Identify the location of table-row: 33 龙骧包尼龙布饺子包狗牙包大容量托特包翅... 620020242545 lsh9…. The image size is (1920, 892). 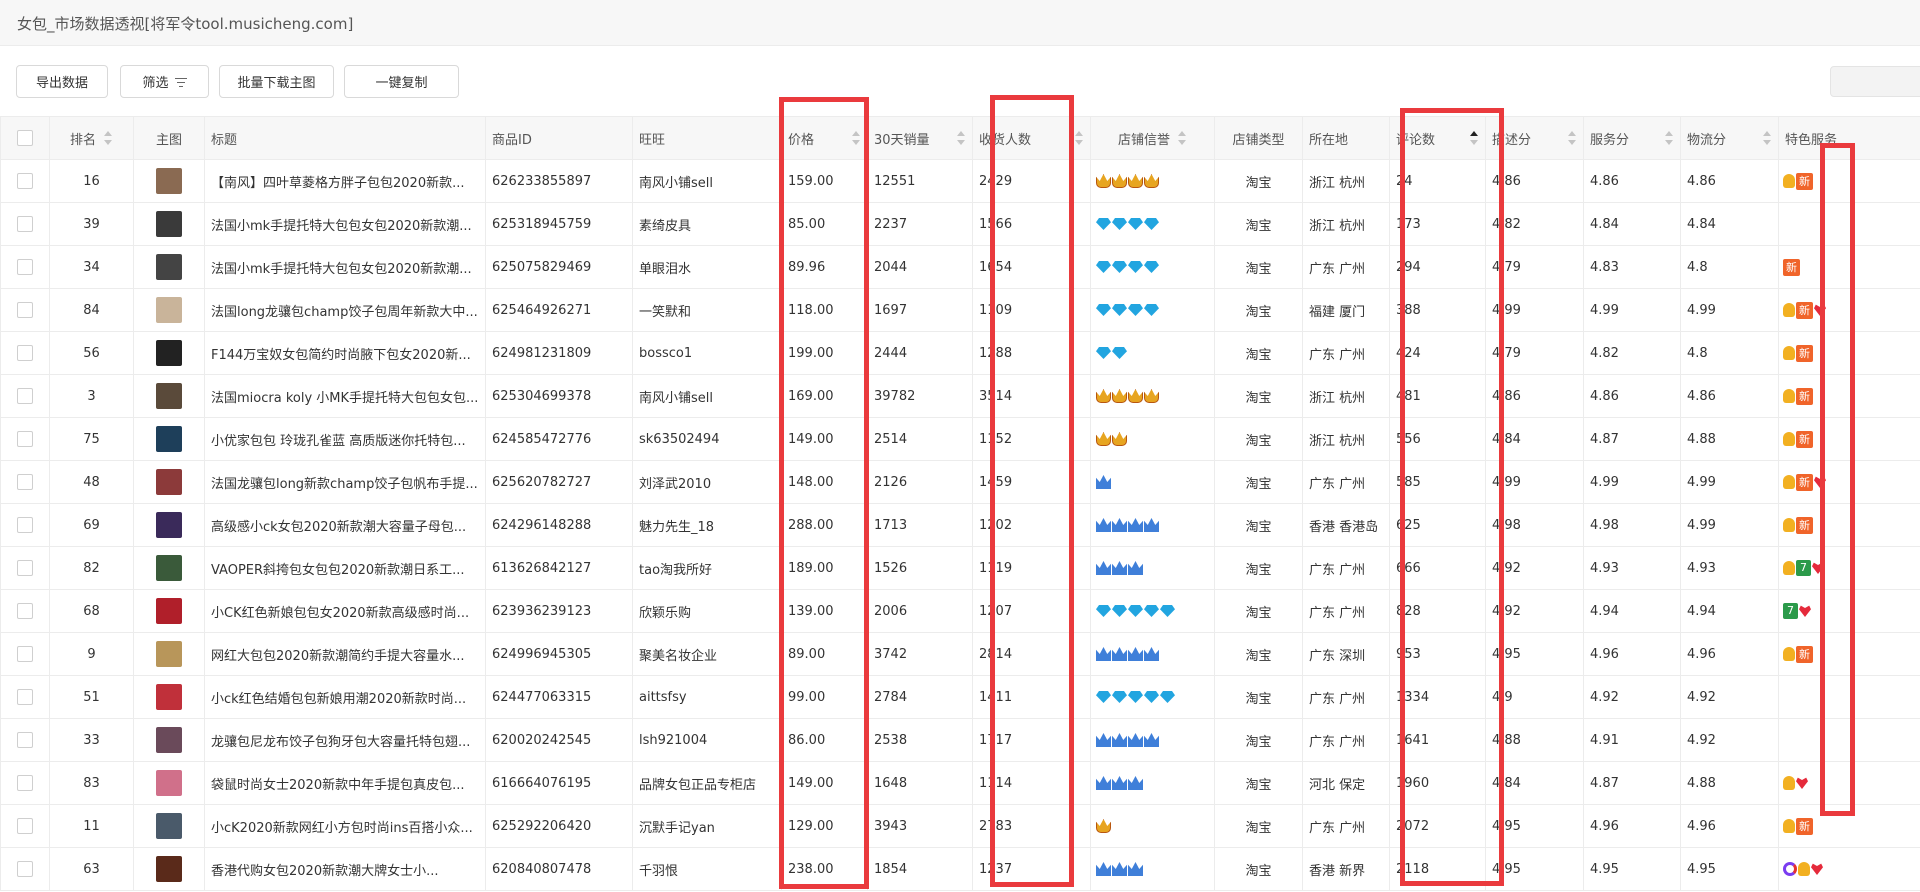
(960, 740).